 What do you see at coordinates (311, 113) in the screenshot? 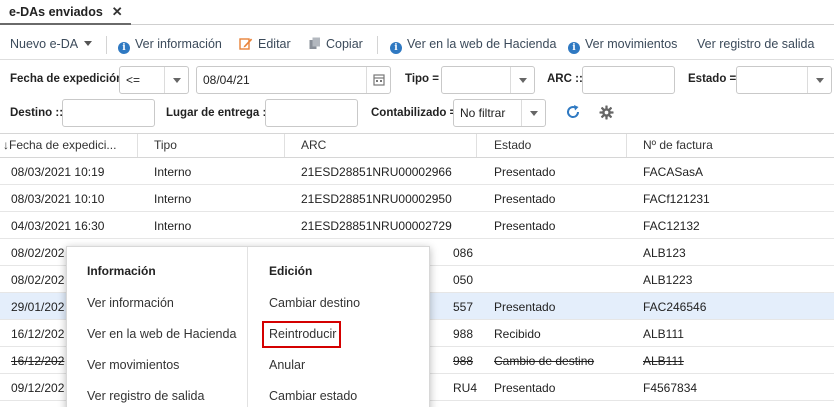
I see `lugar-entrega-input` at bounding box center [311, 113].